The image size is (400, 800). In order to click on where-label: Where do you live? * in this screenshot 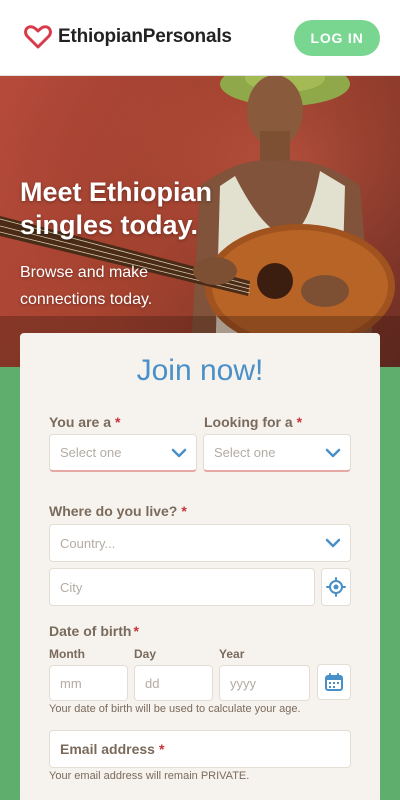, I will do `click(118, 511)`.